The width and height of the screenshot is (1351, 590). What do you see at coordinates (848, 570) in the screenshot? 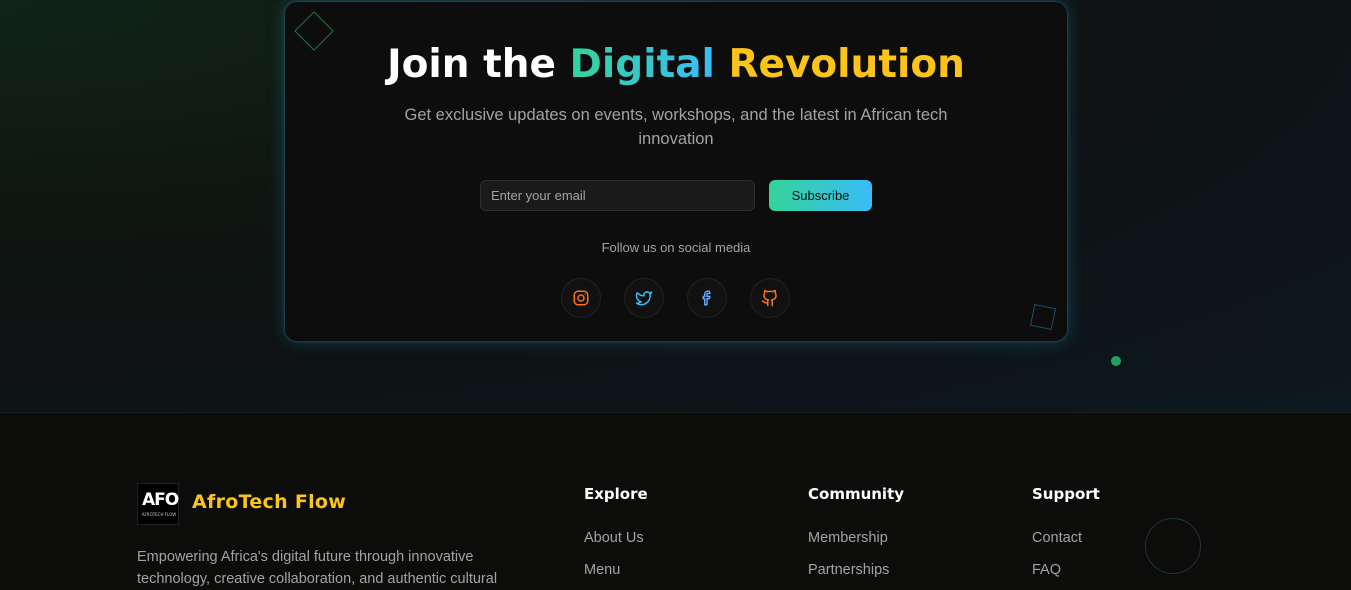
I see `partnerships-link: Partnerships` at bounding box center [848, 570].